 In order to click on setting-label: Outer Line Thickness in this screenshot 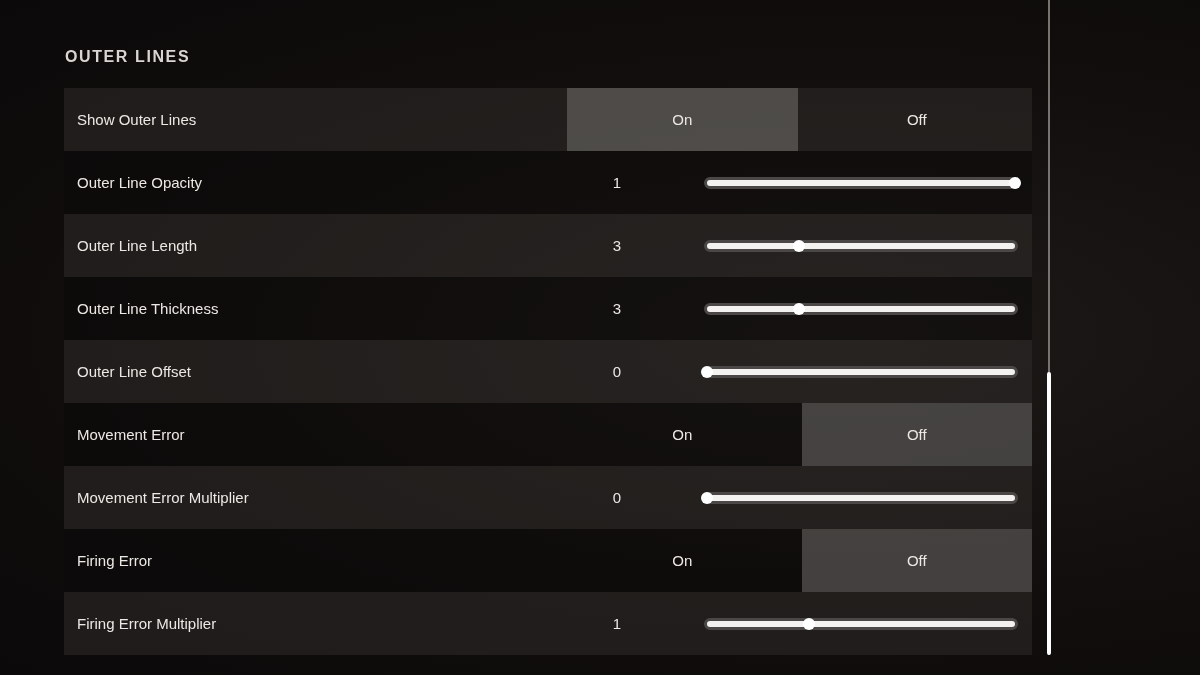, I will do `click(148, 308)`.